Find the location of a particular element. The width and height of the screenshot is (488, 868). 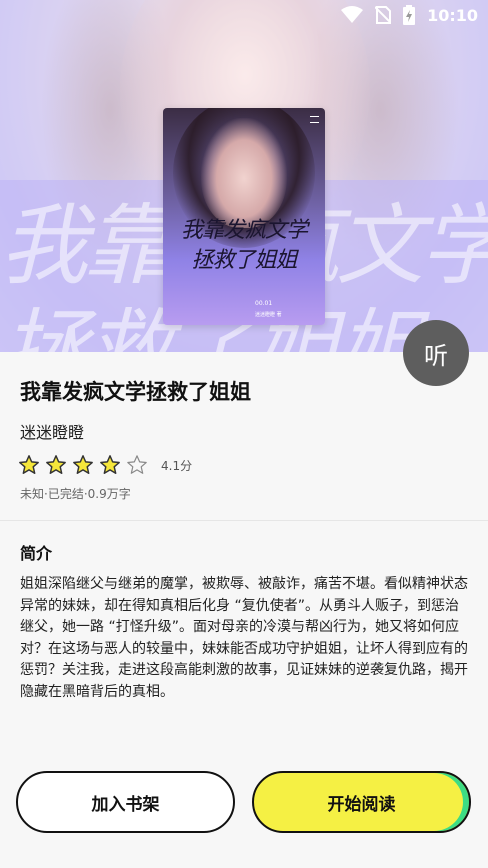

cover-code: 00.01 is located at coordinates (264, 303).